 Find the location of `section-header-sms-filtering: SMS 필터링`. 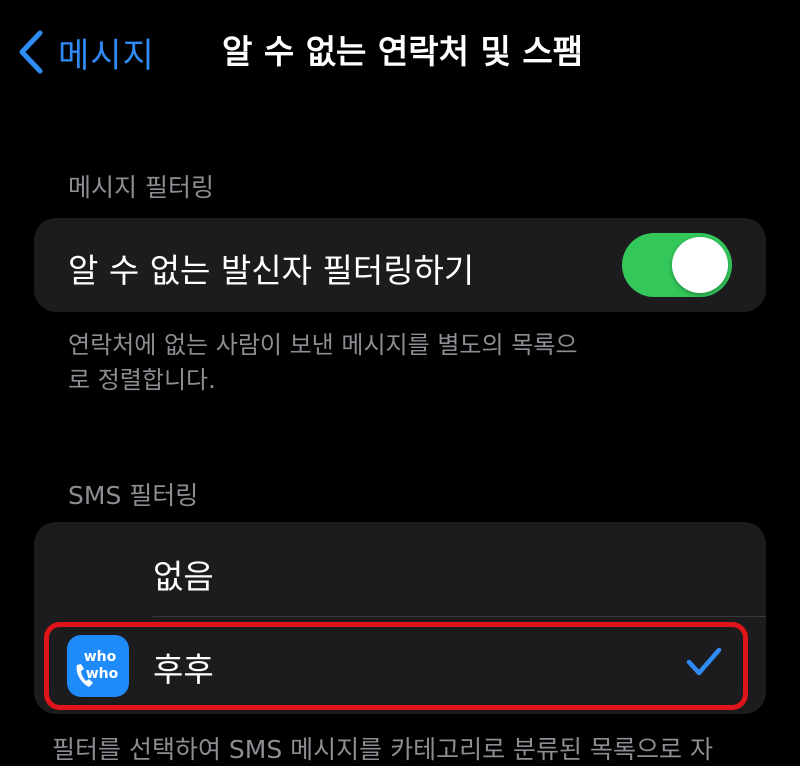

section-header-sms-filtering: SMS 필터링 is located at coordinates (133, 495).